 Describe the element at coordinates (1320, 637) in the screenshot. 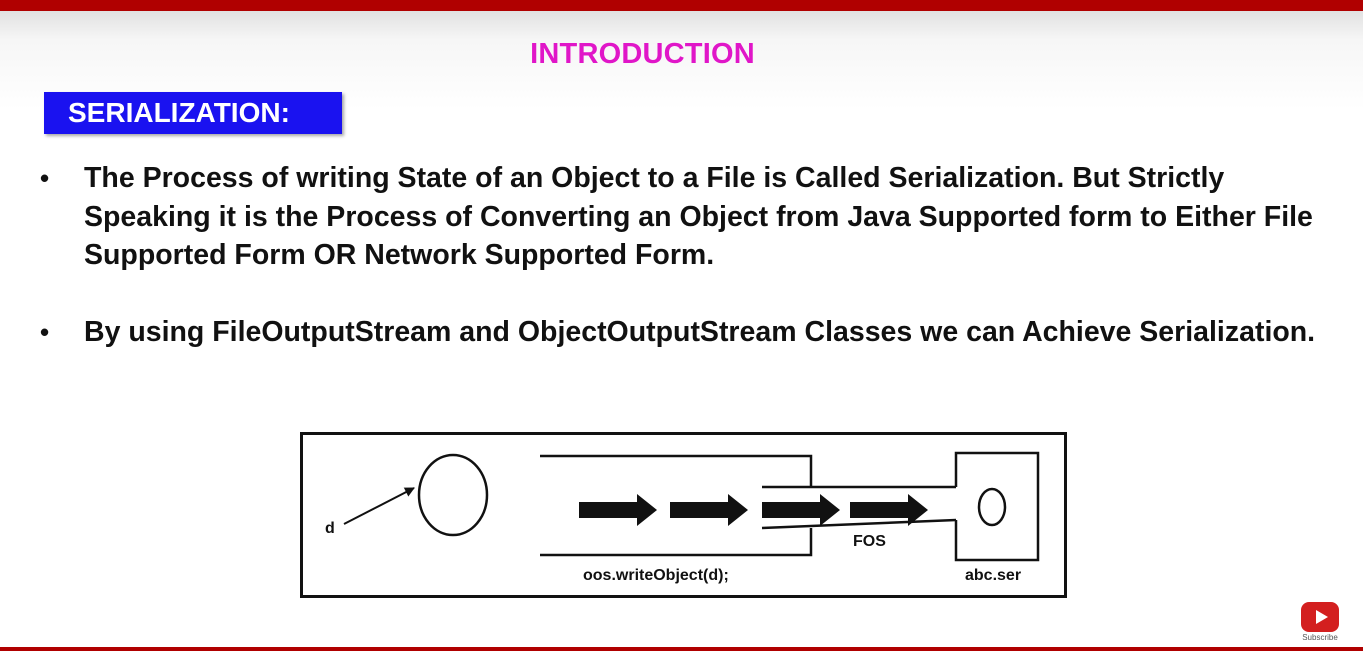

I see `subscribe-label: Subscribe` at that location.